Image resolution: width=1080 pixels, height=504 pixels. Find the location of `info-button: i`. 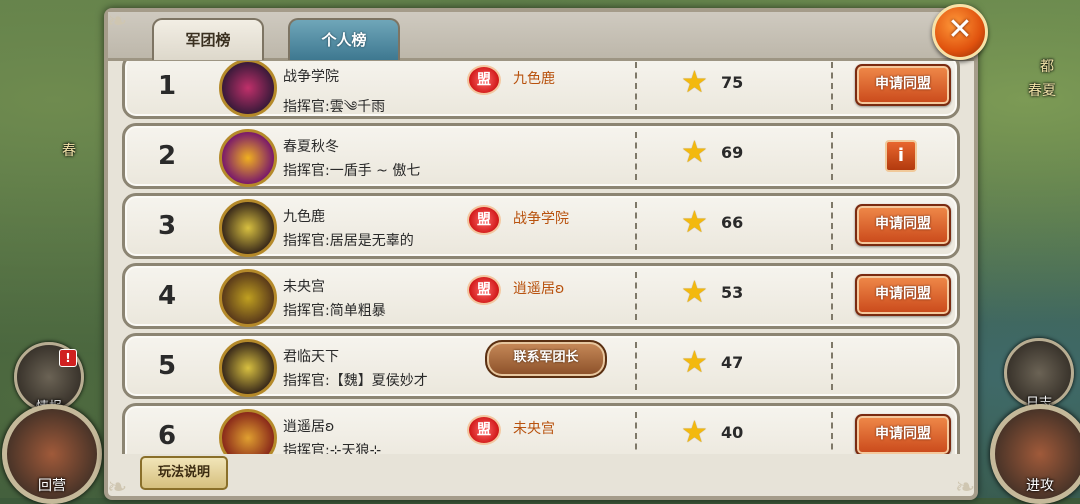

info-button: i is located at coordinates (901, 156).